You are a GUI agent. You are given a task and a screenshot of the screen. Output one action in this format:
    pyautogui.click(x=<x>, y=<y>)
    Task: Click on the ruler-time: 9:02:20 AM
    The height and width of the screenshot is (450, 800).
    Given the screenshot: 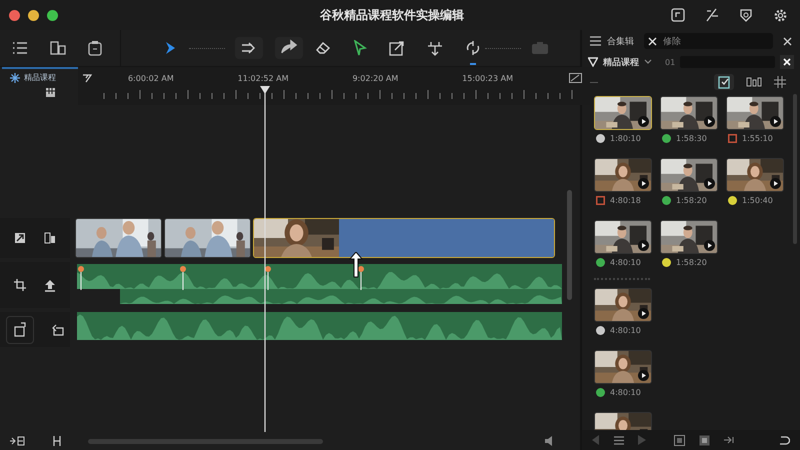 What is the action you would take?
    pyautogui.click(x=375, y=78)
    